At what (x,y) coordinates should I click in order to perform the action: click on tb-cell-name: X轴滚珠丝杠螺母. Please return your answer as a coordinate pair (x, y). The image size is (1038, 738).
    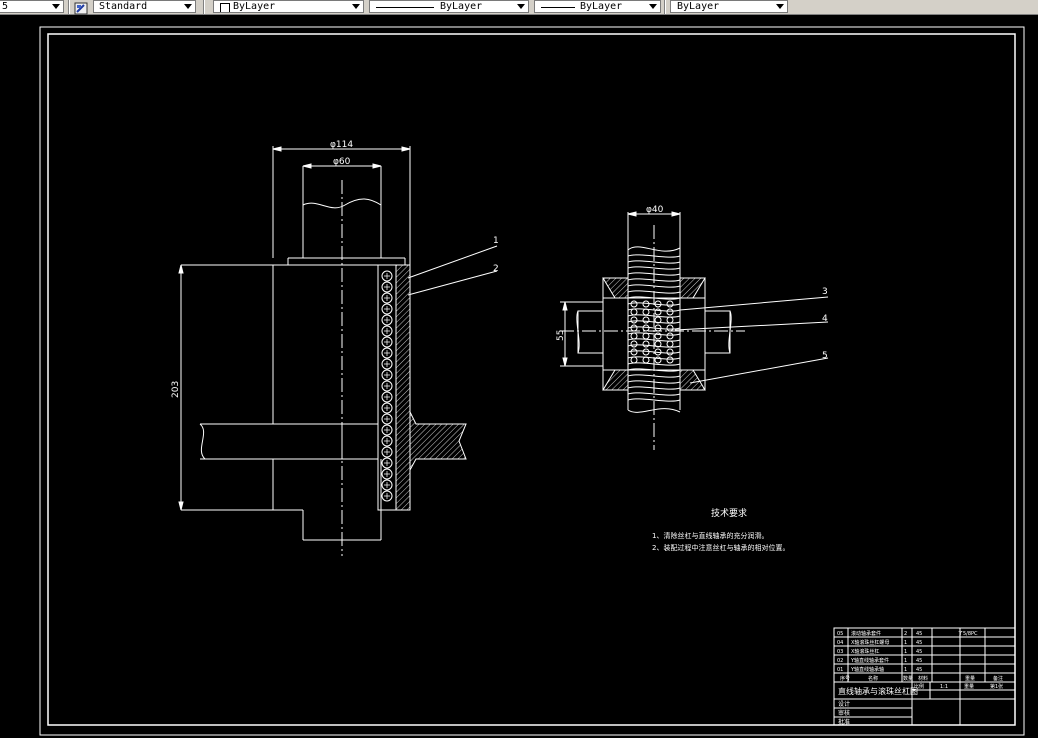
    Looking at the image, I should click on (870, 642).